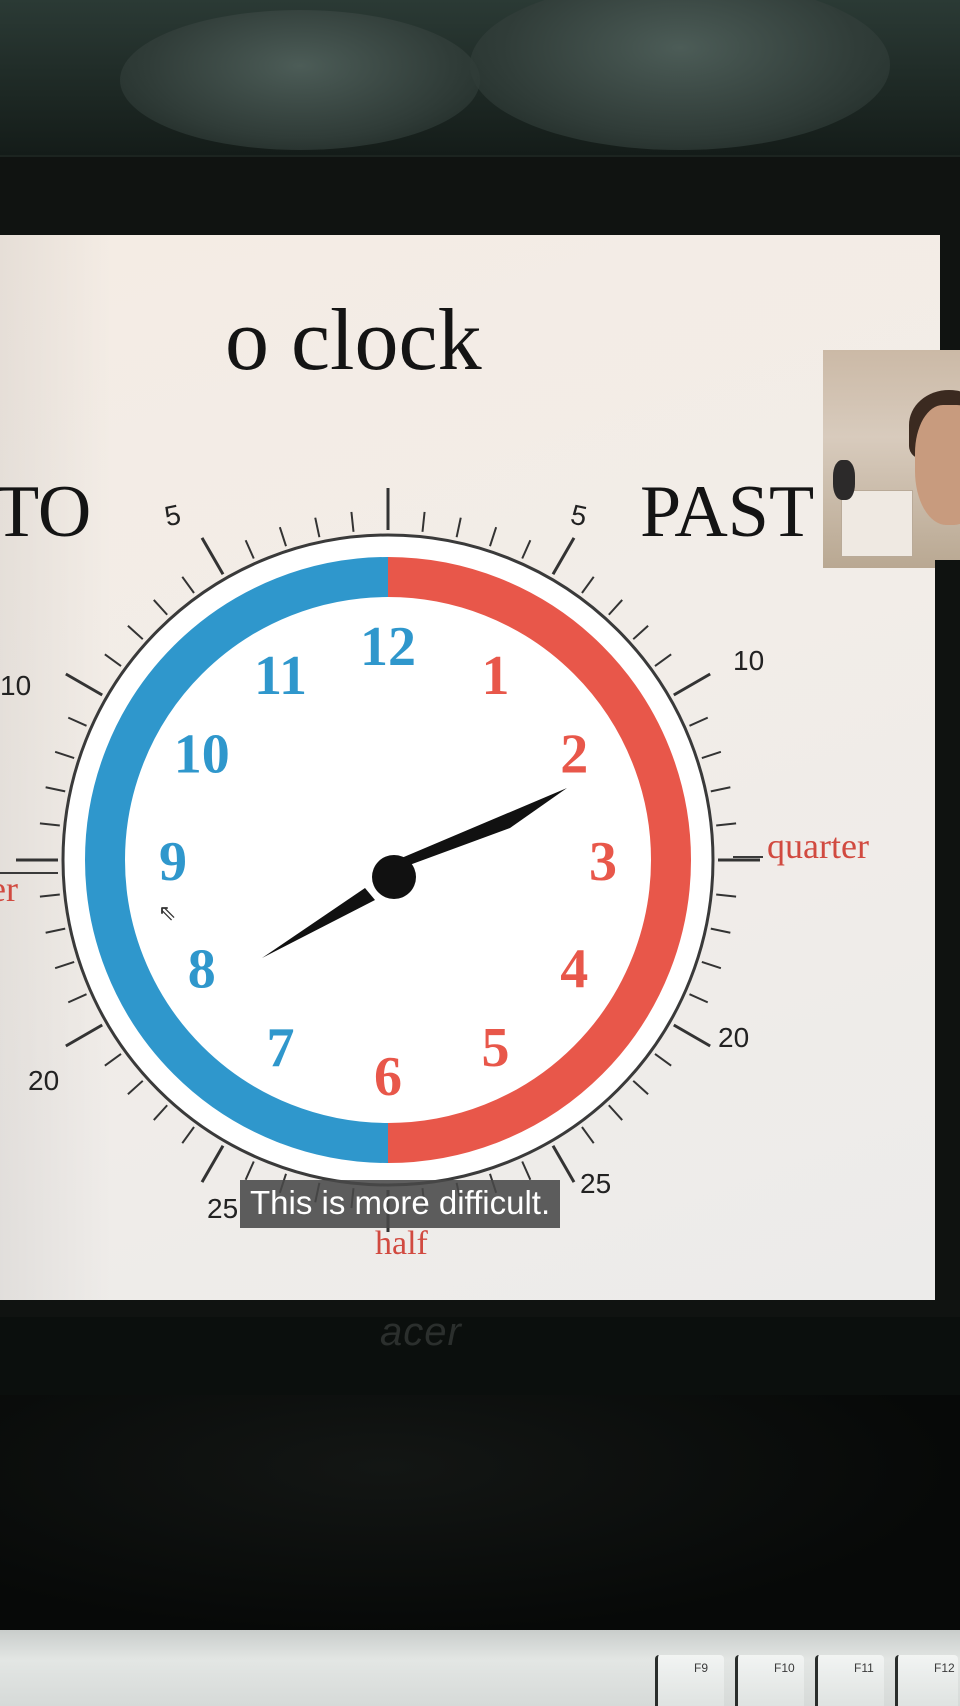 This screenshot has width=960, height=1706. Describe the element at coordinates (173, 862) in the screenshot. I see `hour-number-9: 9` at that location.